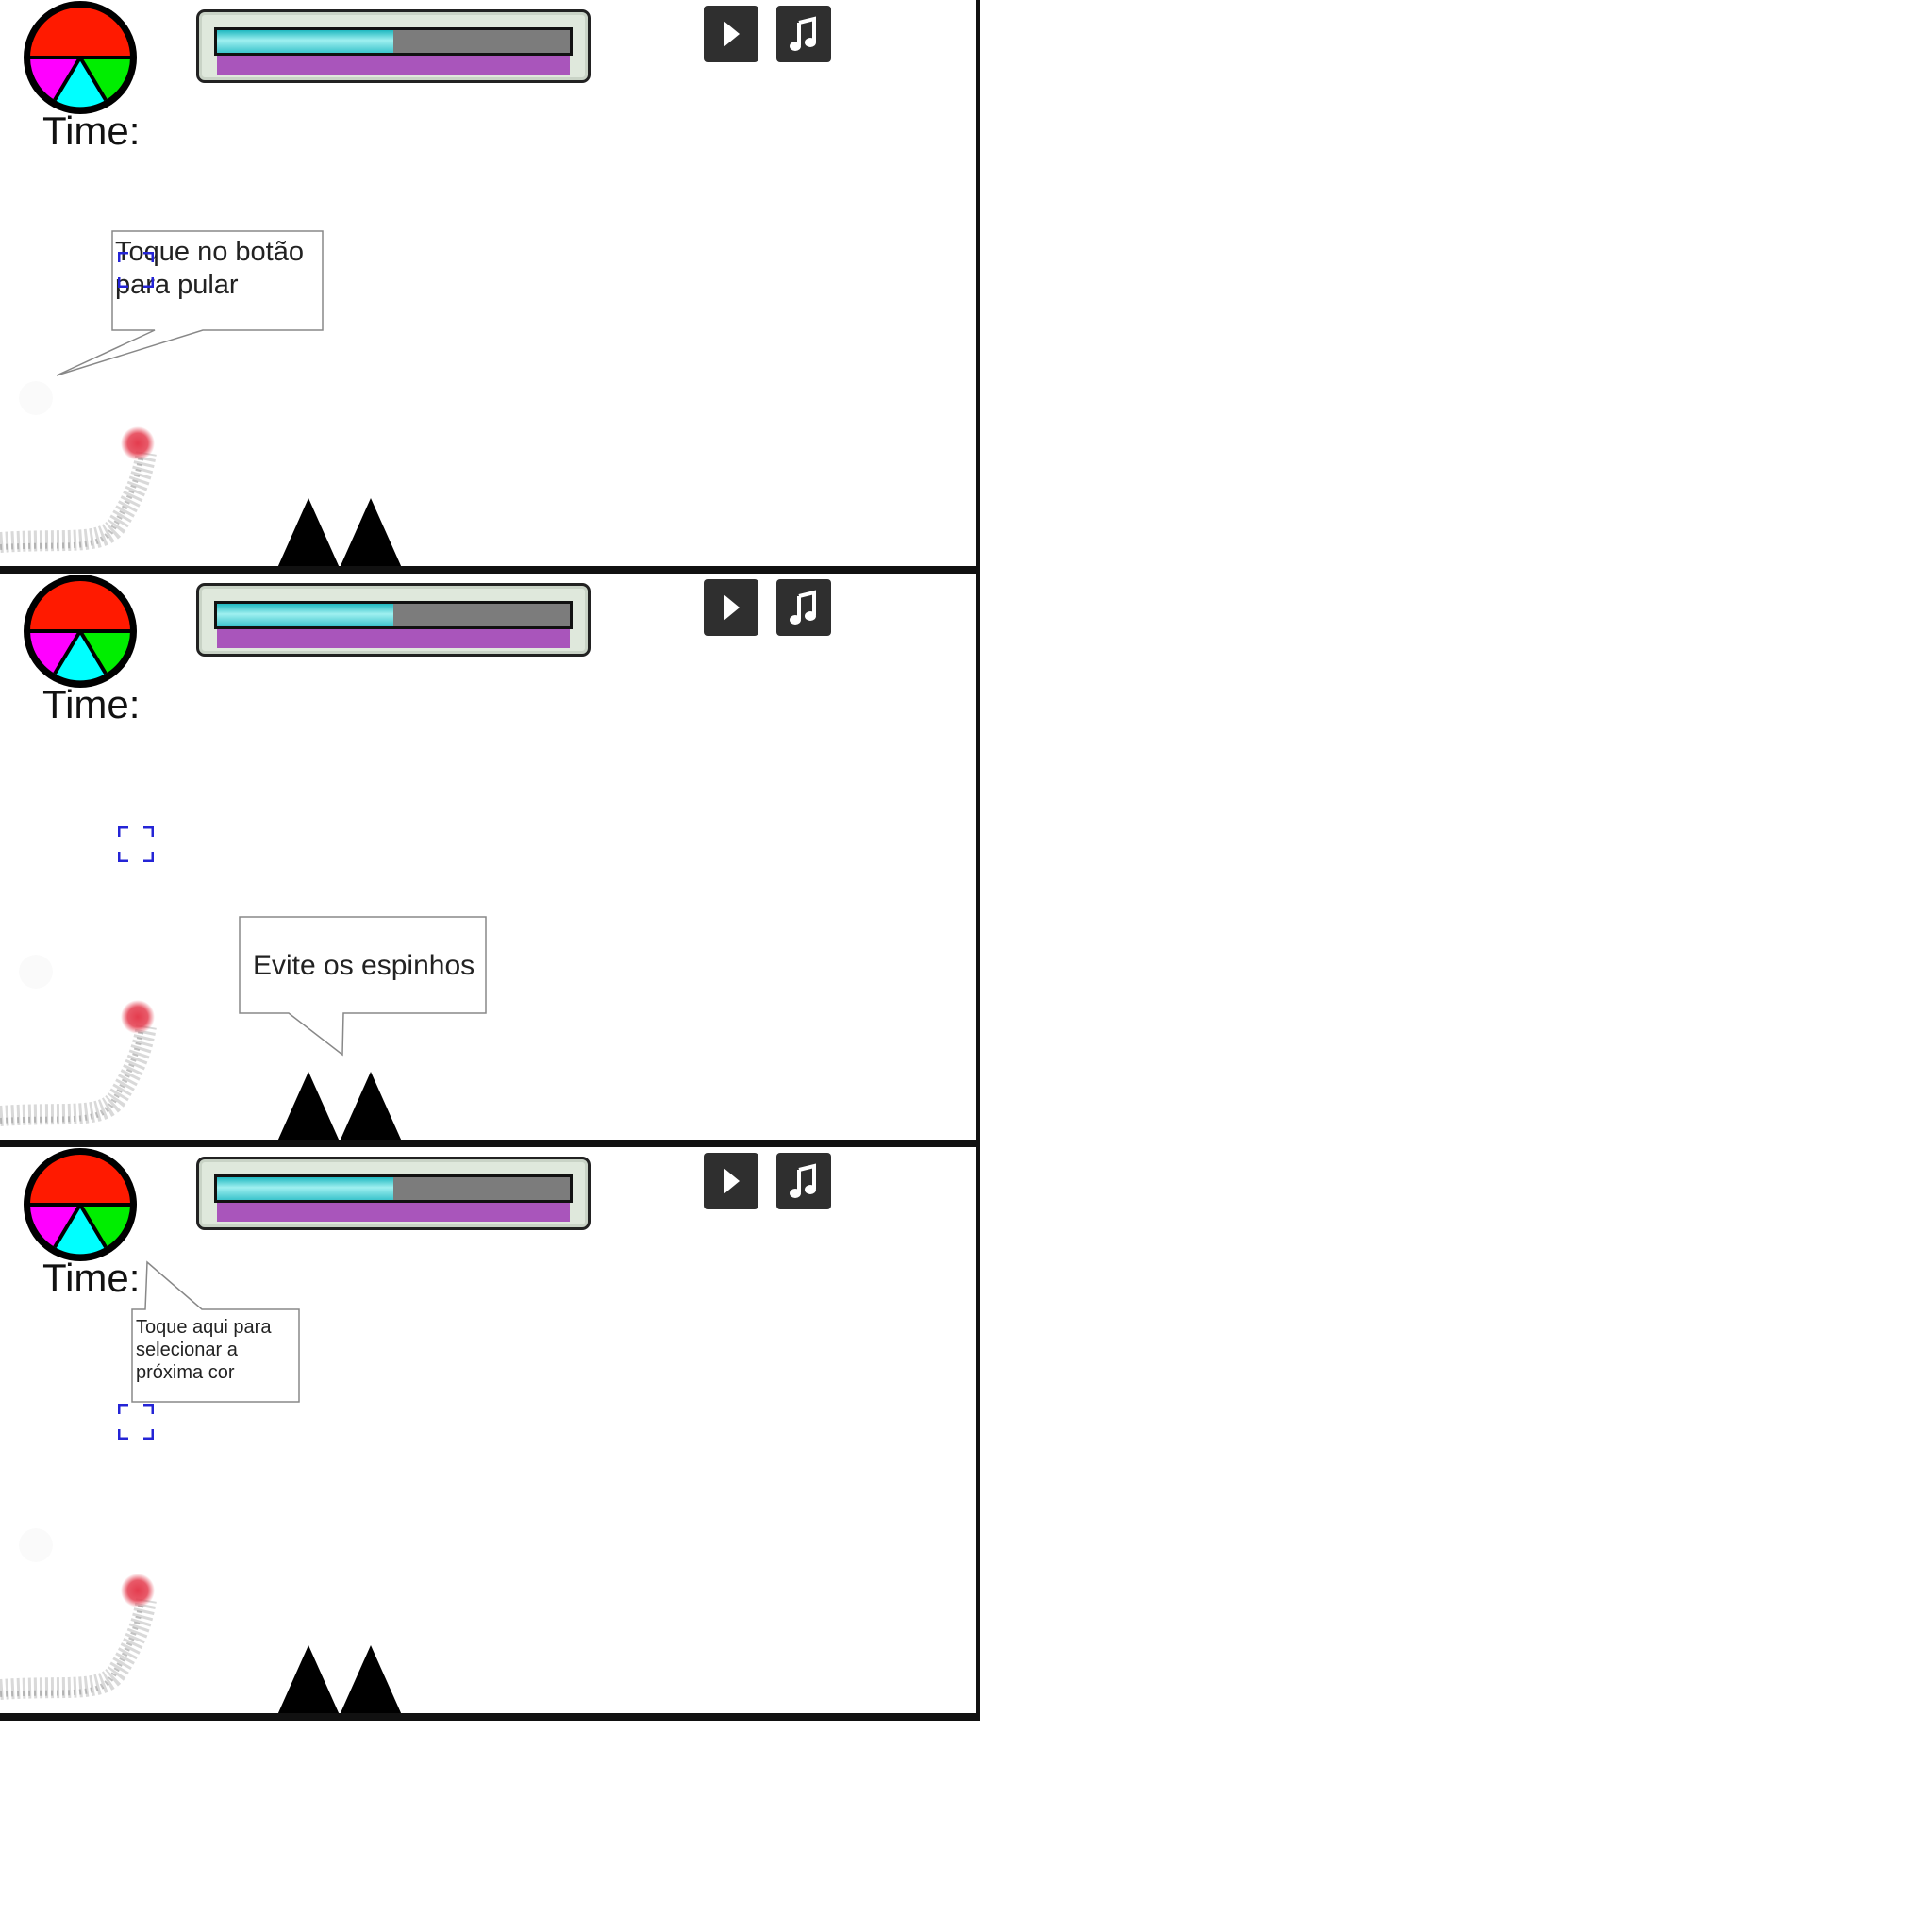  What do you see at coordinates (363, 986) in the screenshot?
I see `tip-bubble` at bounding box center [363, 986].